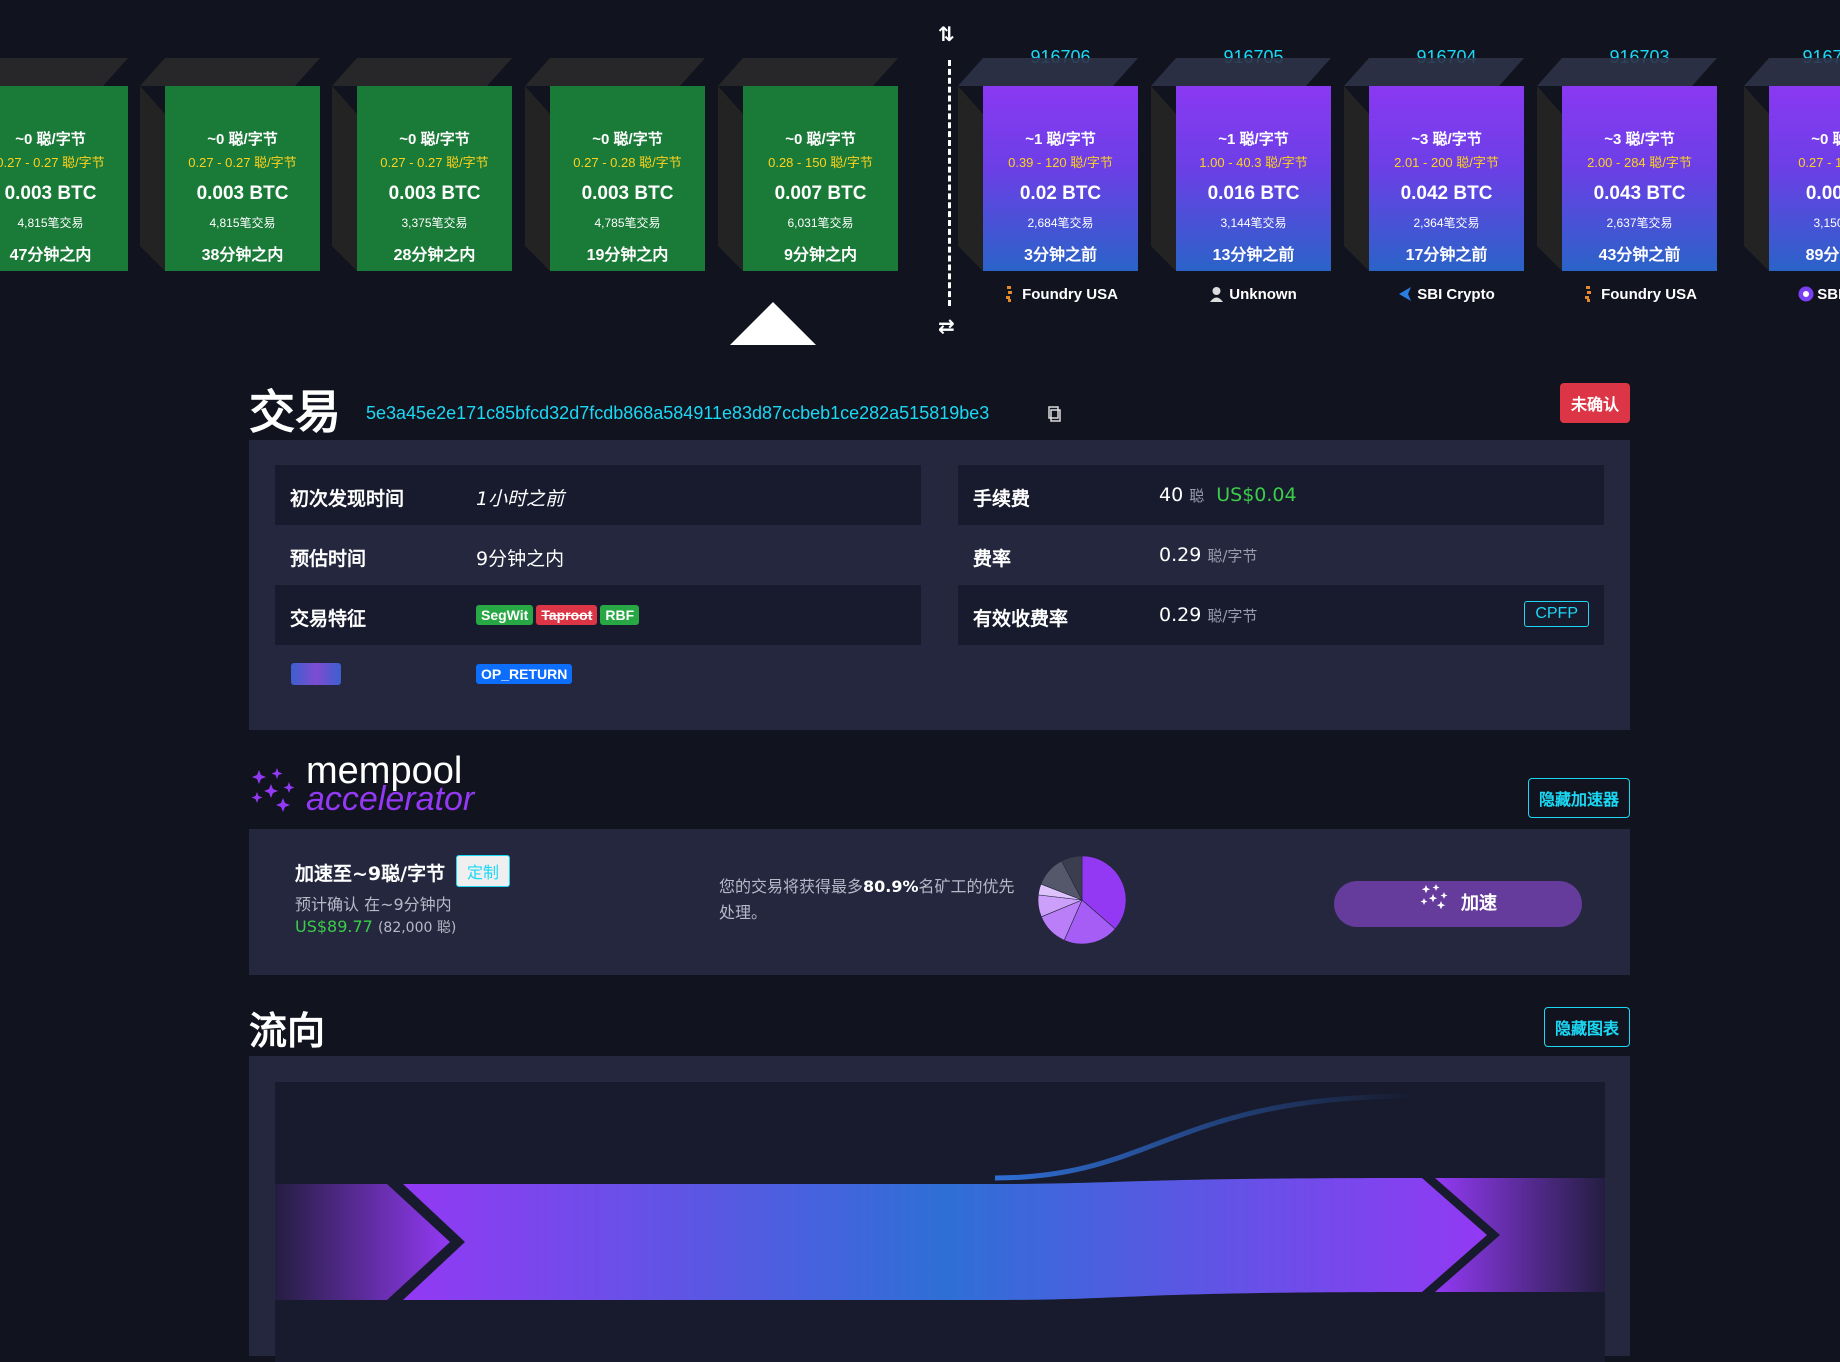 This screenshot has height=1362, width=1840. What do you see at coordinates (1253, 255) in the screenshot?
I see `block-age: 13分钟之前` at bounding box center [1253, 255].